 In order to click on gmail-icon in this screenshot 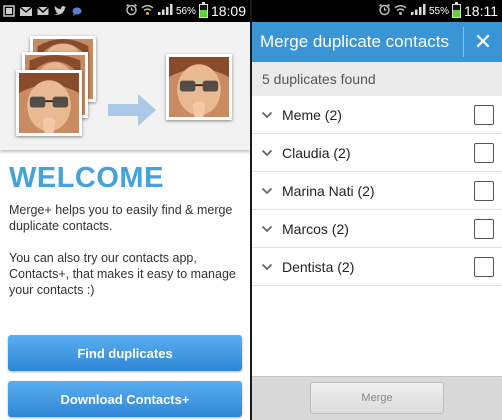, I will do `click(43, 11)`.